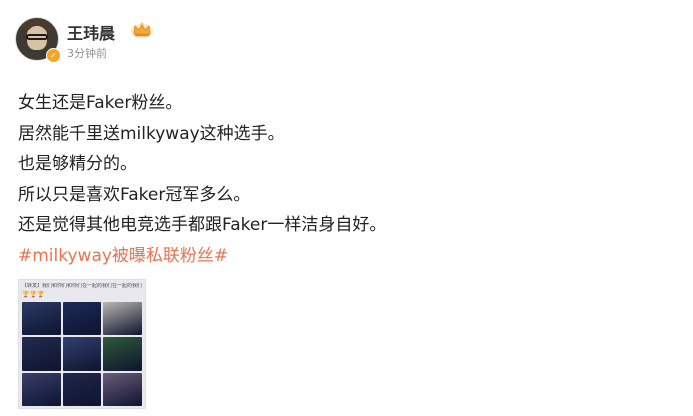  What do you see at coordinates (77, 164) in the screenshot?
I see `post-line: 也是够精分的。` at bounding box center [77, 164].